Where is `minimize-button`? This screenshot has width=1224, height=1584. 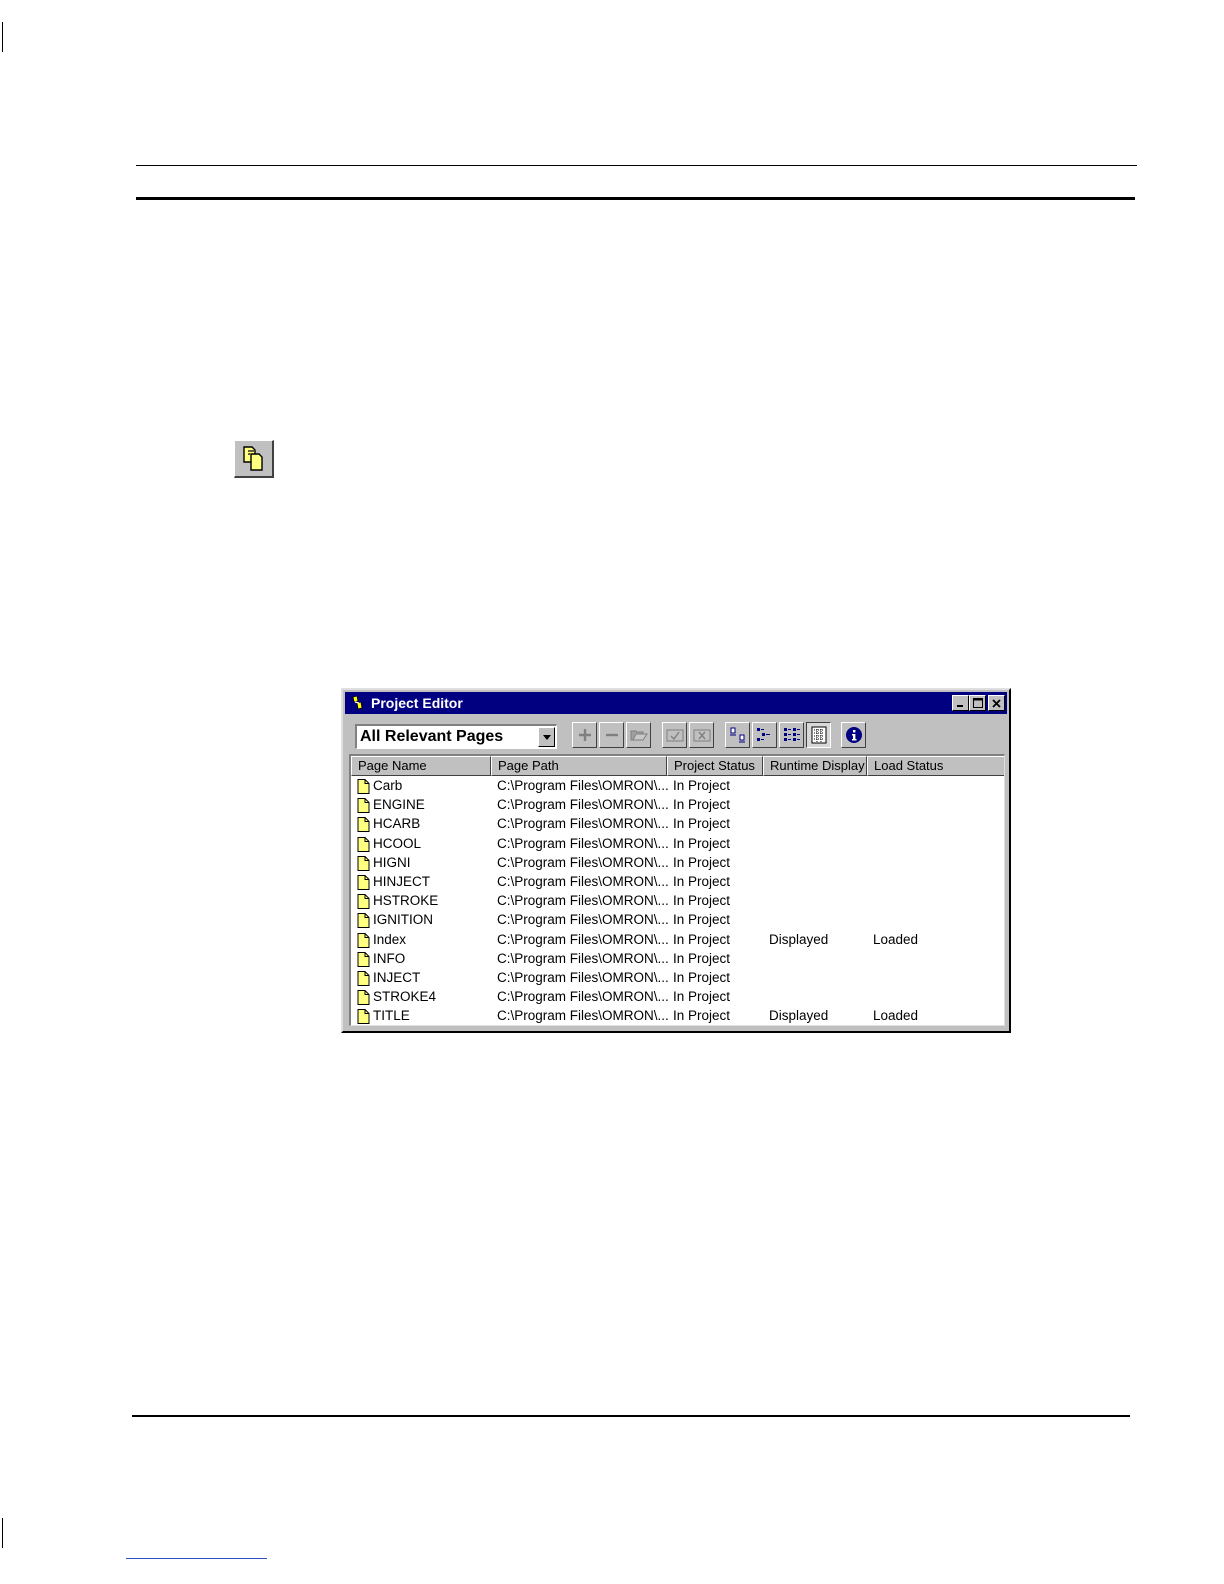 minimize-button is located at coordinates (960, 703).